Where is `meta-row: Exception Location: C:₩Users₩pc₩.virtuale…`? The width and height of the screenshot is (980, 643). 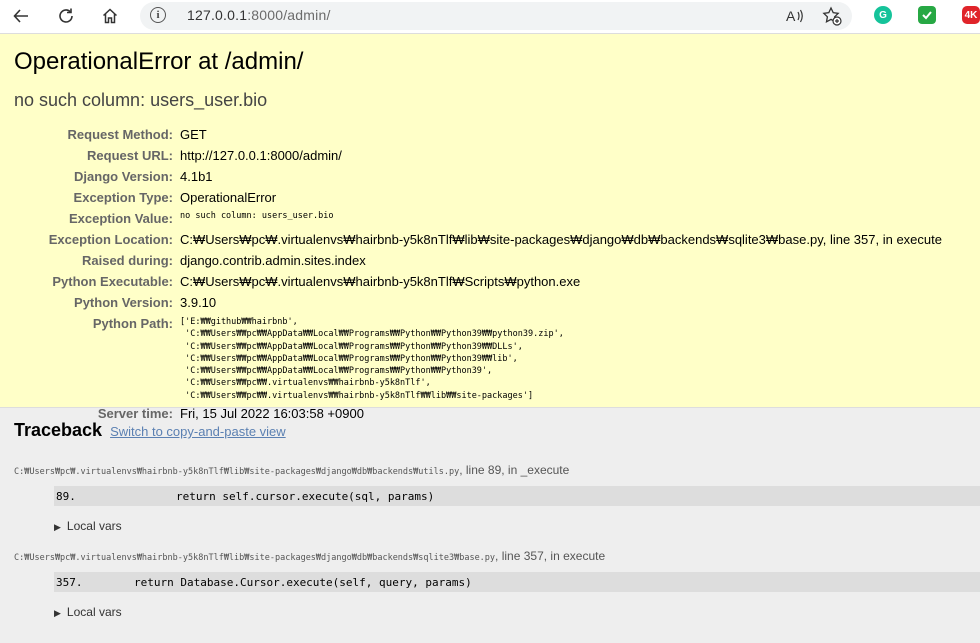
meta-row: Exception Location: C:₩Users₩pc₩.virtuale… is located at coordinates (478, 240).